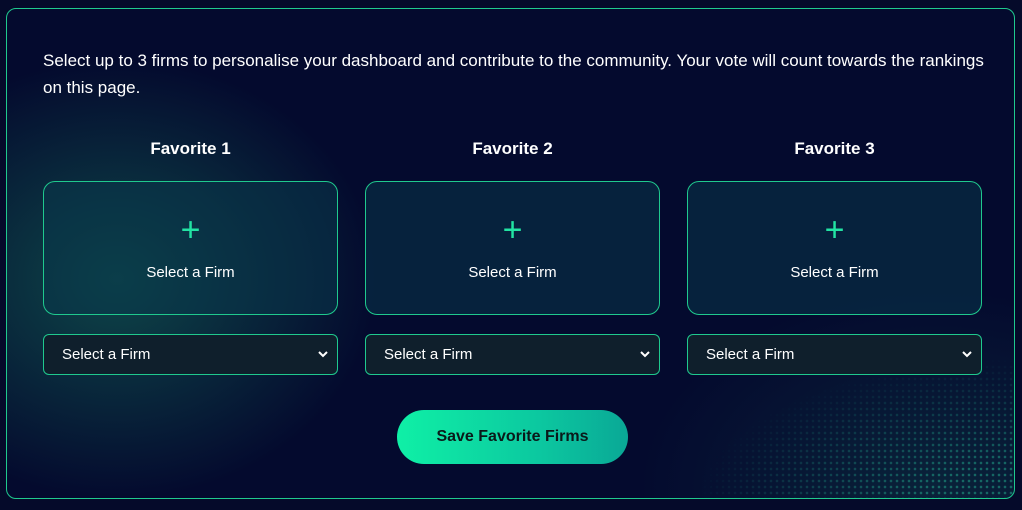 This screenshot has height=510, width=1022. Describe the element at coordinates (512, 148) in the screenshot. I see `favorite-title: Favorite 2` at that location.